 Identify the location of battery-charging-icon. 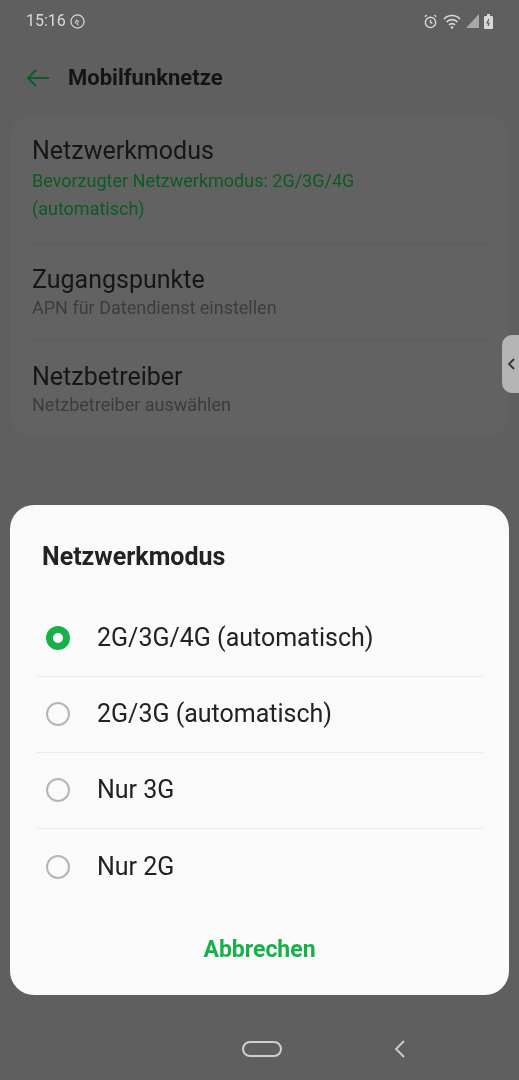
(488, 21).